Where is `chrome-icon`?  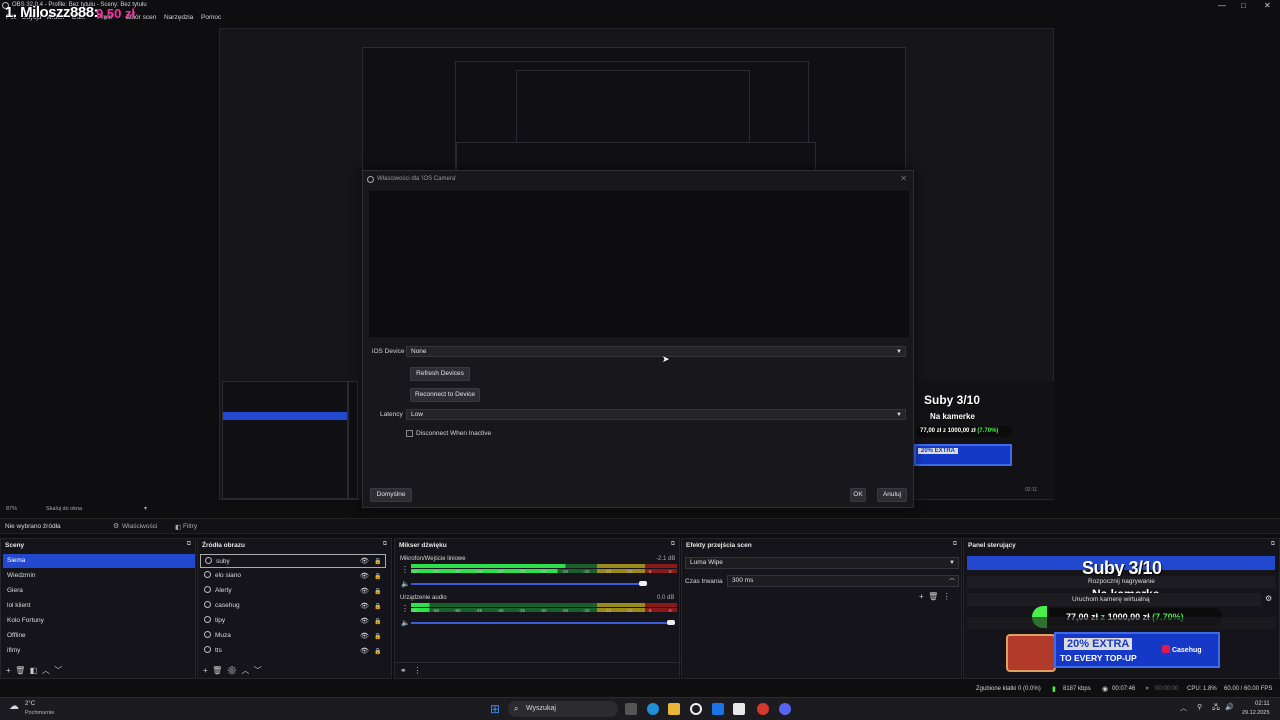 chrome-icon is located at coordinates (763, 709).